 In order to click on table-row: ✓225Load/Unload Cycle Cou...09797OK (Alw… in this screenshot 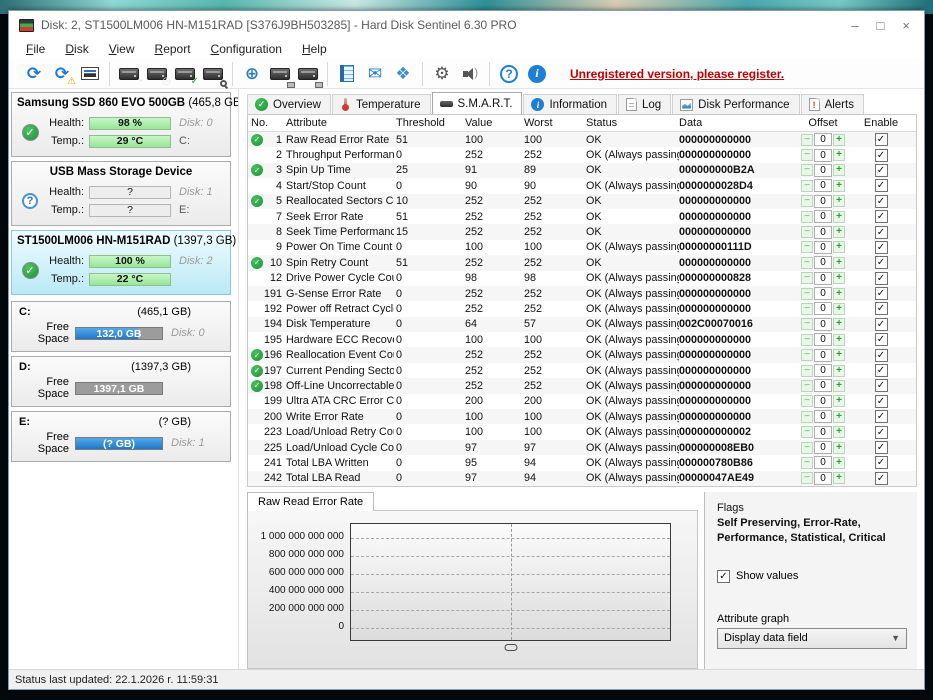, I will do `click(582, 447)`.